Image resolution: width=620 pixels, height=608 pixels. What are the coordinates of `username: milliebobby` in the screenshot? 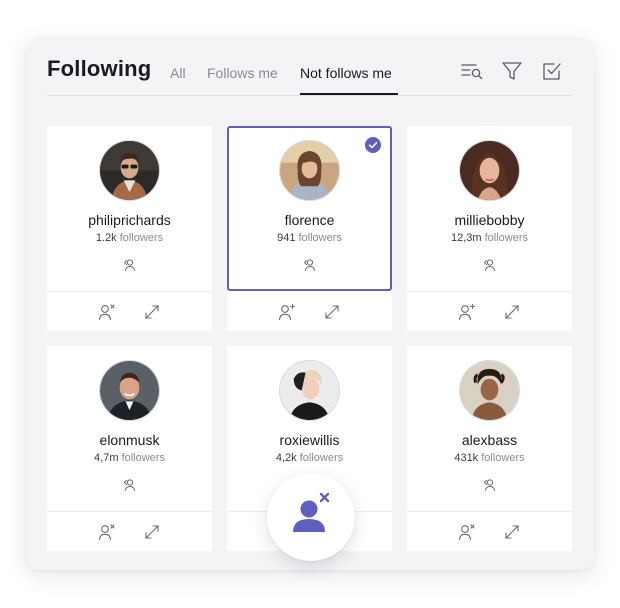 It's located at (489, 220).